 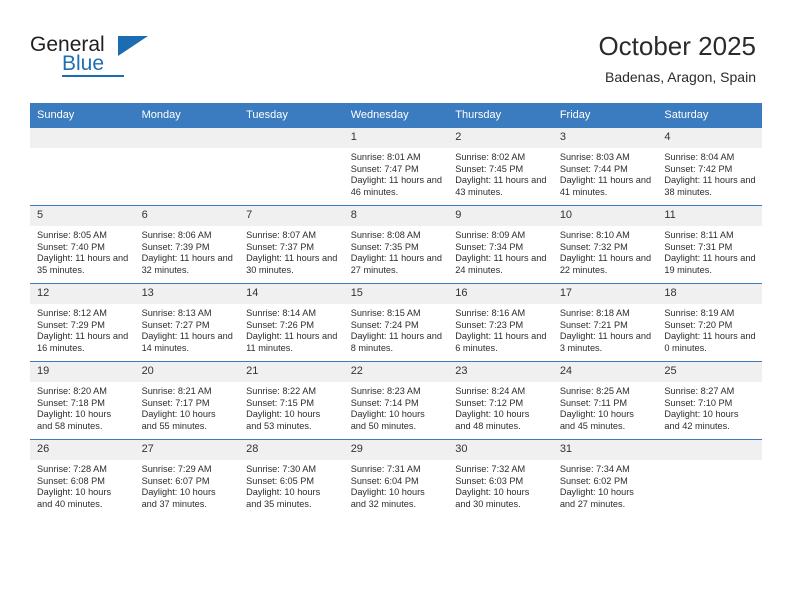 What do you see at coordinates (489, 168) in the screenshot?
I see `sunset-text: Sunset: 7:45 PM` at bounding box center [489, 168].